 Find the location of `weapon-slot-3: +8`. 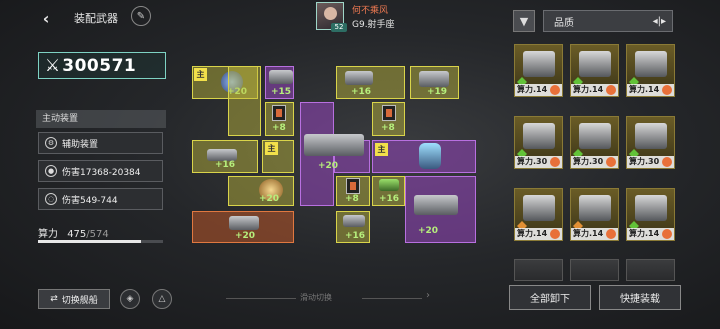

weapon-slot-3: +8 is located at coordinates (279, 119).